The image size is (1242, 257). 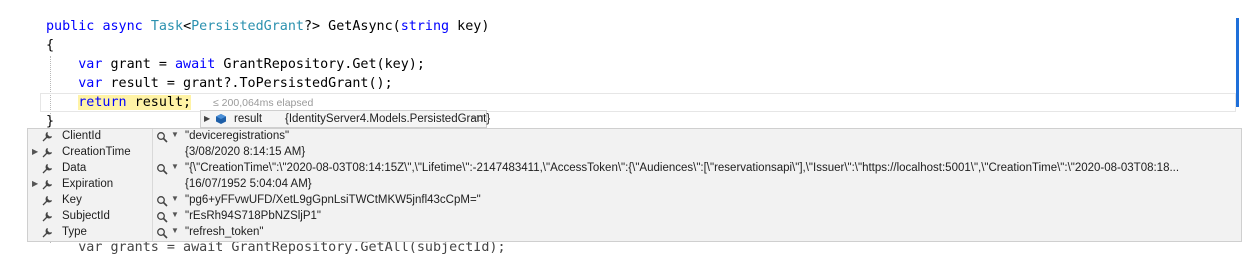 I want to click on datatip-row: ▶ CreationTime {3/08/2020 8:14:15 AM}, so click(x=634, y=153).